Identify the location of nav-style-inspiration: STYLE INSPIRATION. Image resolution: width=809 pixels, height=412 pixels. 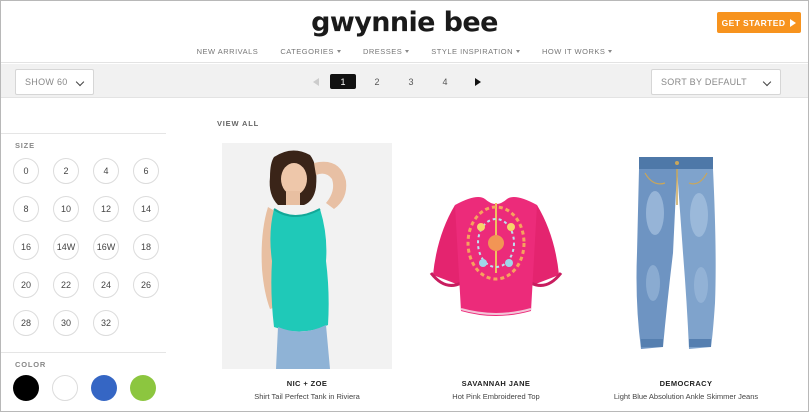
(475, 51).